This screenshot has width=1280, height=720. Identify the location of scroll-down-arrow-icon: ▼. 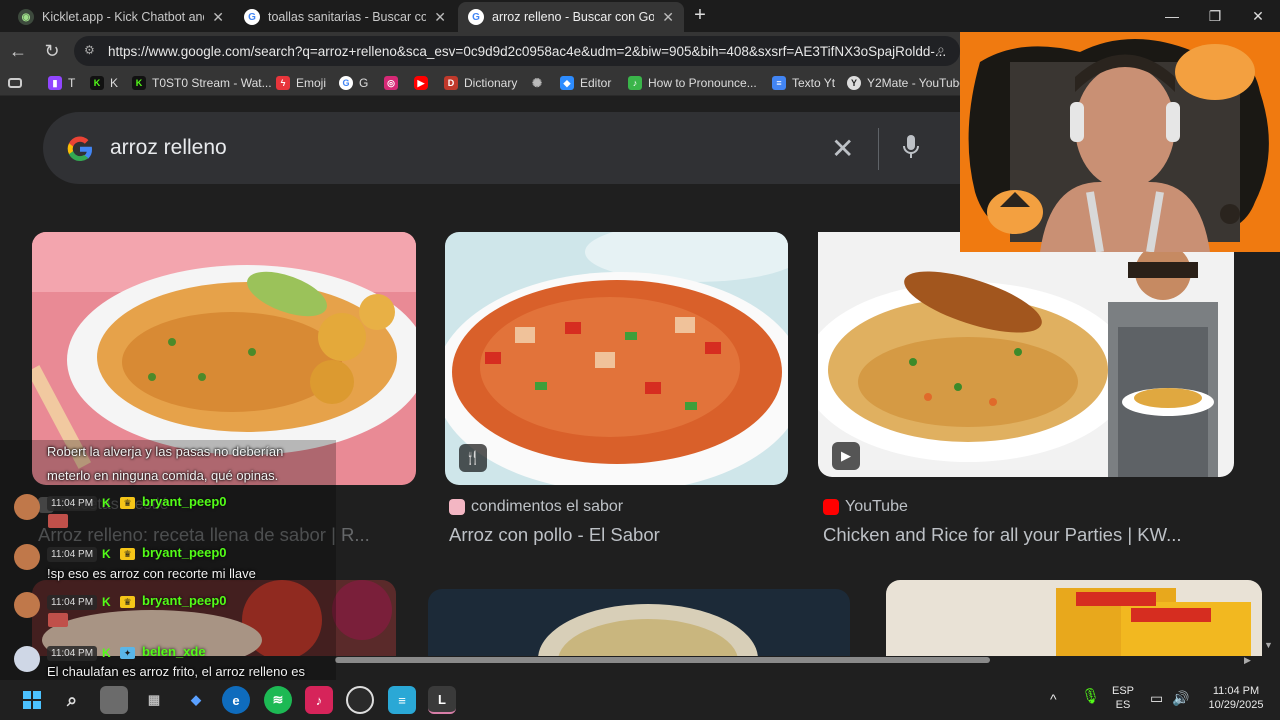
(1268, 645).